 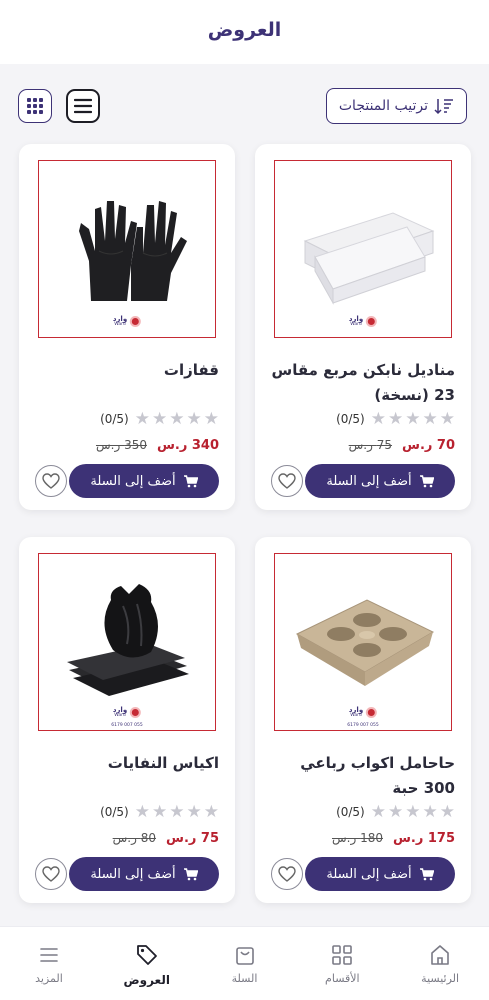 I want to click on nav-label: السلة, so click(x=244, y=978).